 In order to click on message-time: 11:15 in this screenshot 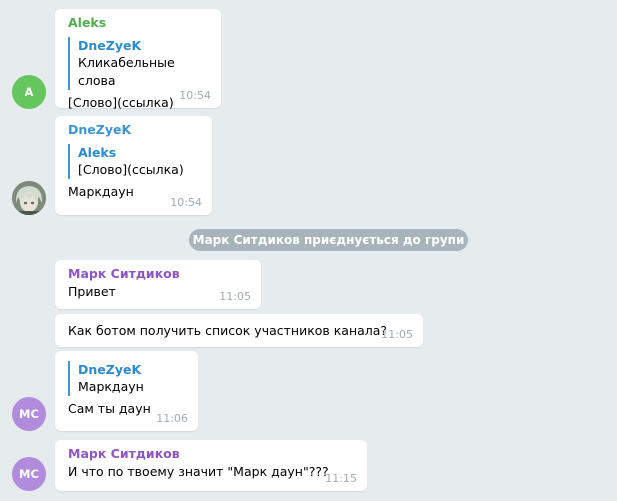, I will do `click(341, 478)`.